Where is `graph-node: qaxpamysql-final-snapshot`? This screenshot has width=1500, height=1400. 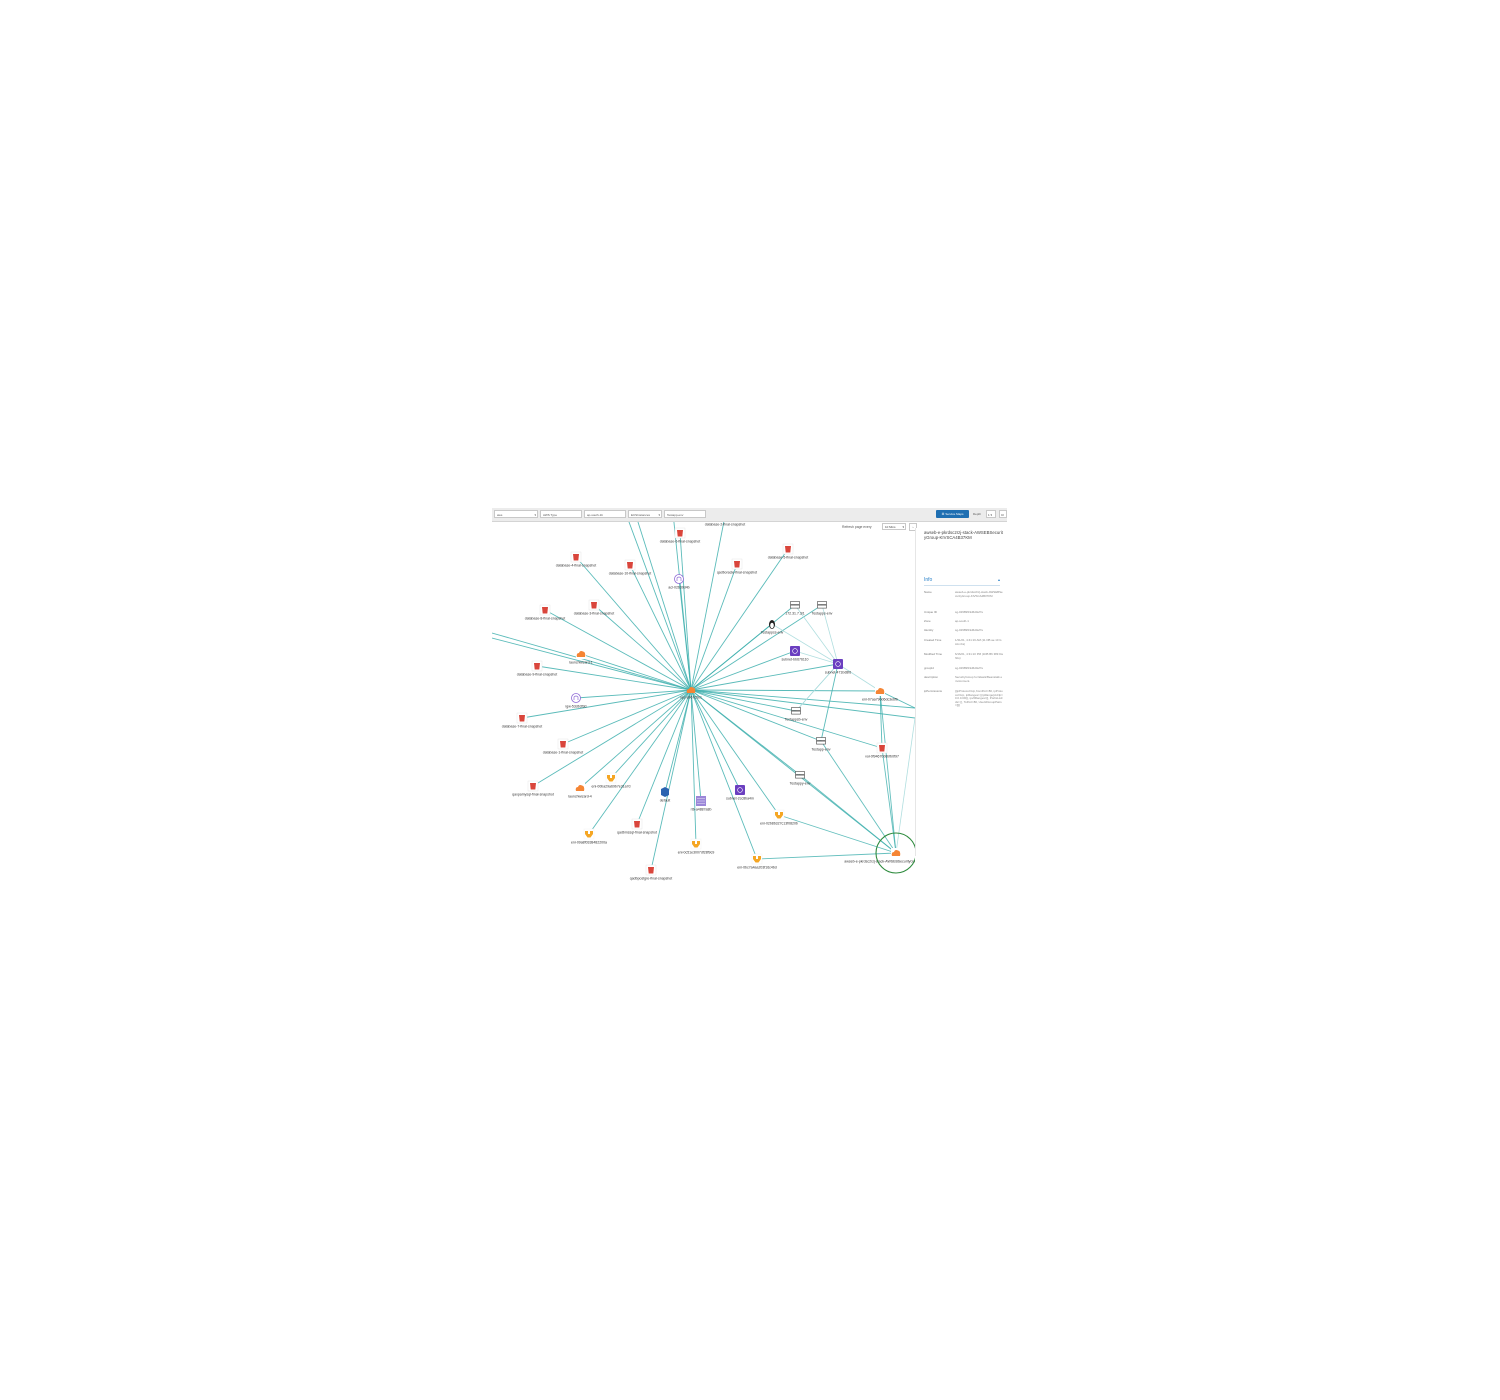
graph-node: qaxpamysql-final-snapshot is located at coordinates (533, 788).